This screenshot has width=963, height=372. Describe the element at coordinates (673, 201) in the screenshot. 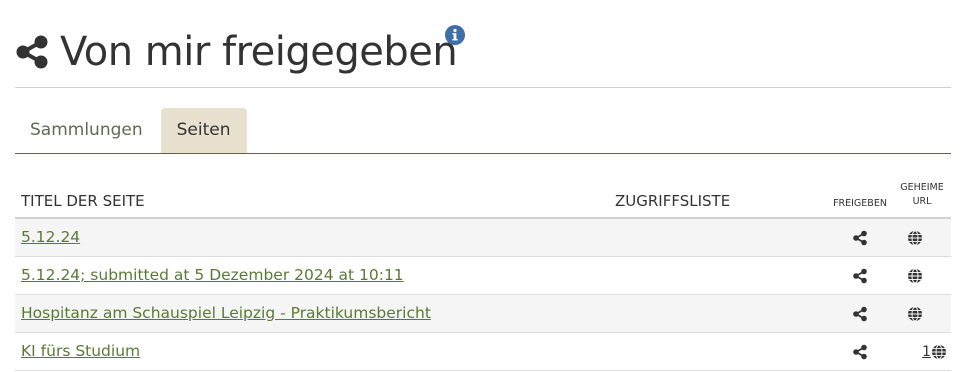

I see `column-header-access: ZUGRIFFSLISTE` at that location.